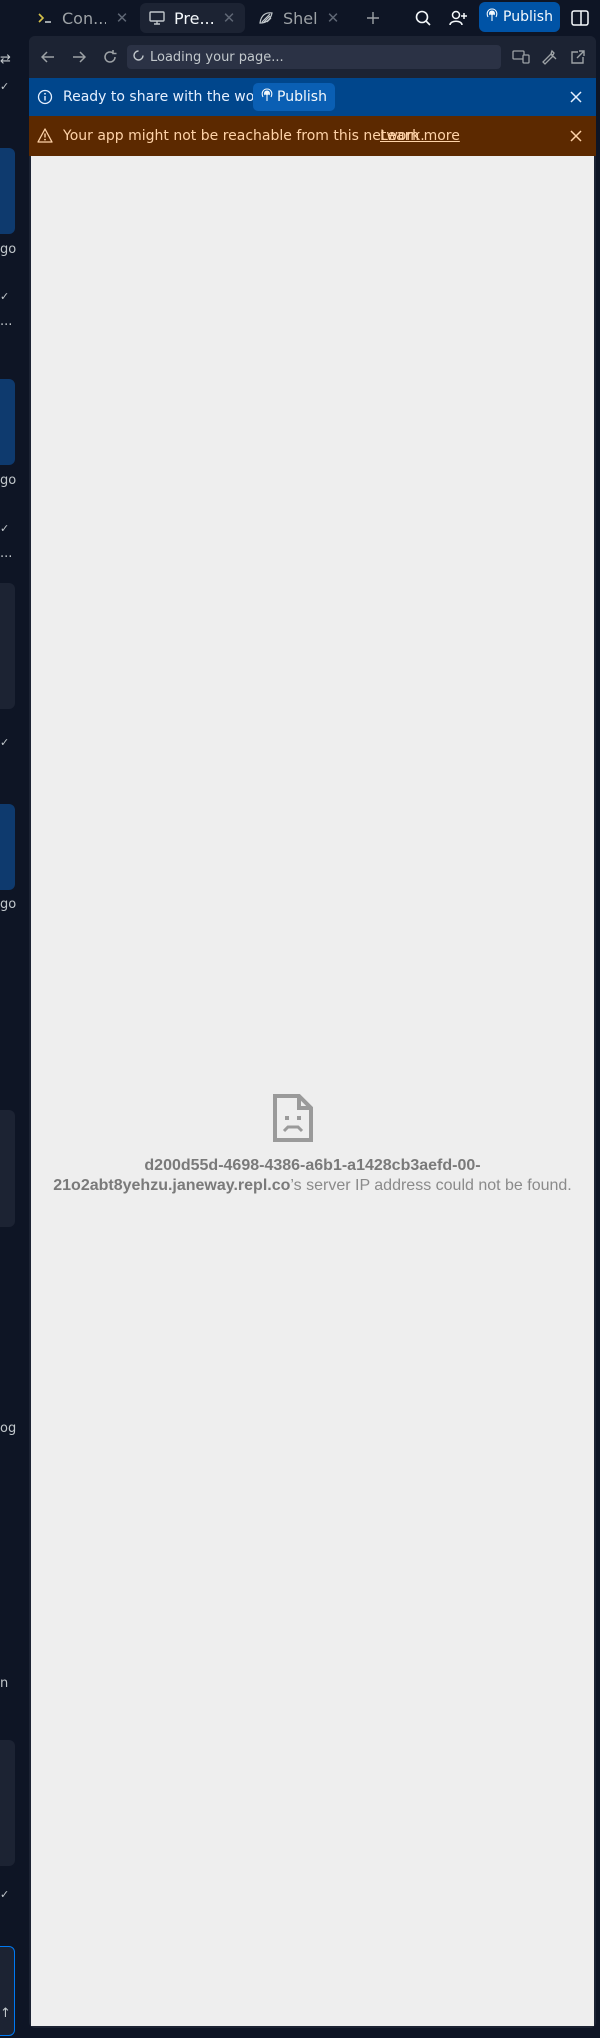  I want to click on sidebar-text-fragment: og, so click(8, 1428).